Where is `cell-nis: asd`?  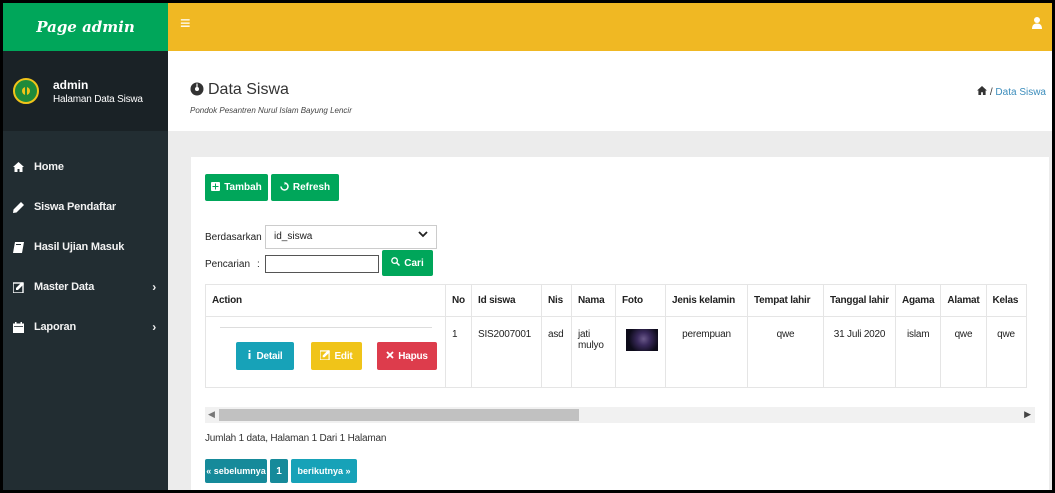 cell-nis: asd is located at coordinates (556, 352).